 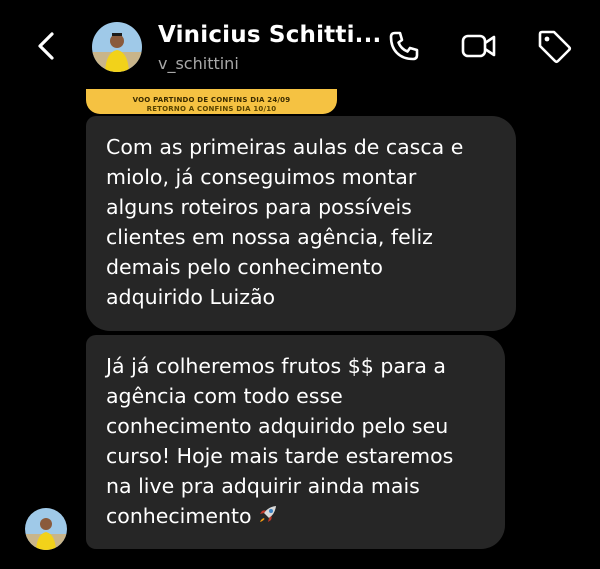 What do you see at coordinates (117, 47) in the screenshot?
I see `avatar` at bounding box center [117, 47].